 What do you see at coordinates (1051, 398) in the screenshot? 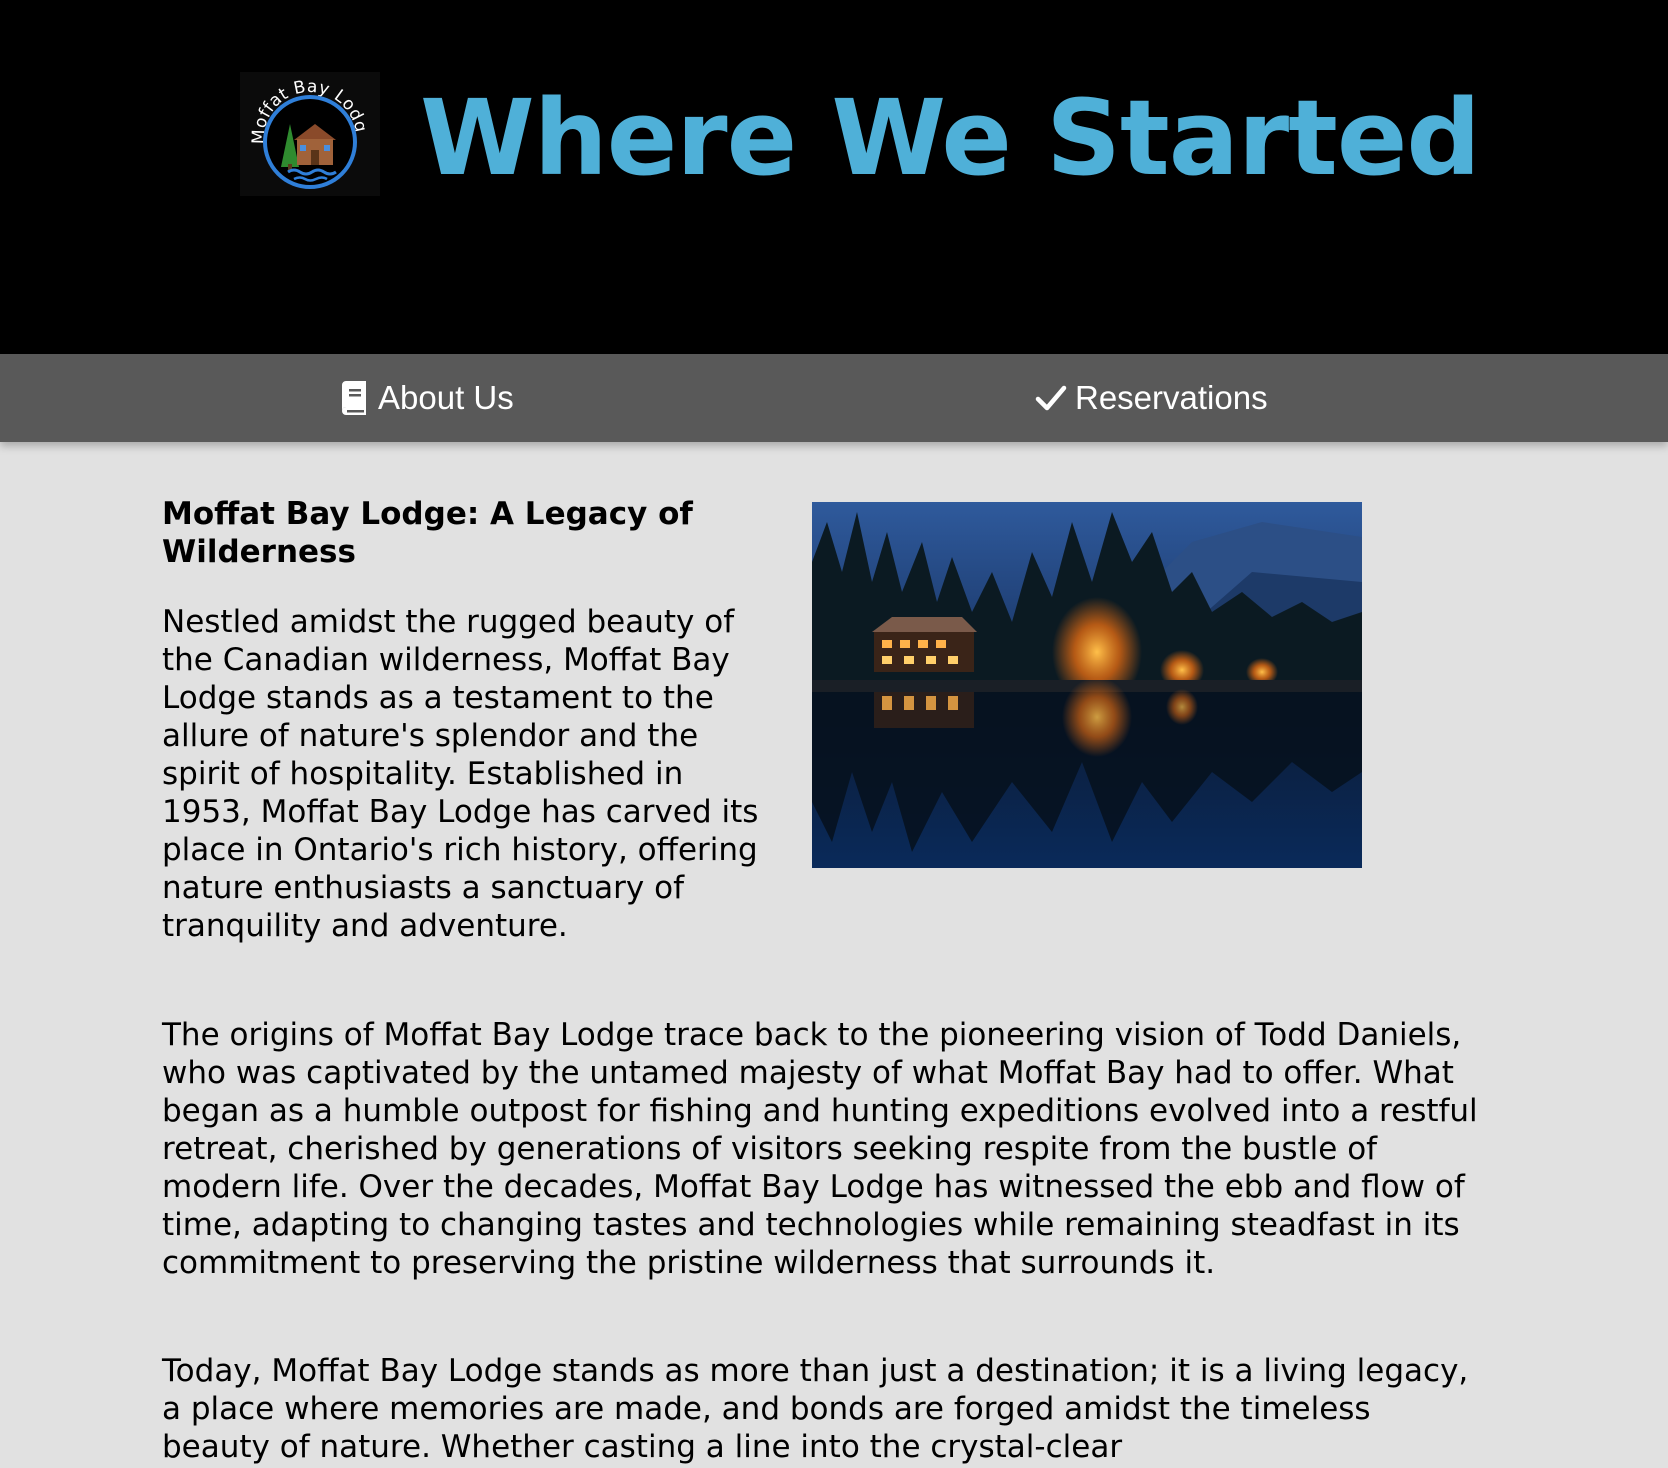
I see `checkmark-icon` at bounding box center [1051, 398].